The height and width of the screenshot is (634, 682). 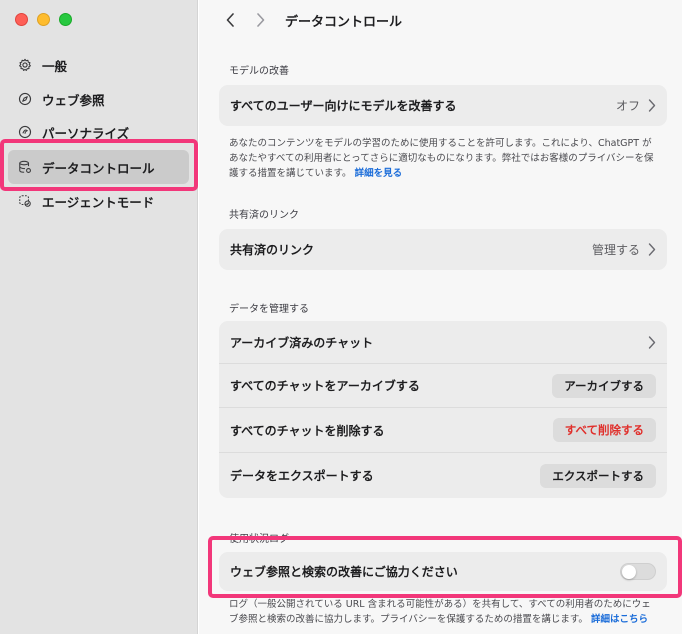 I want to click on back-button, so click(x=230, y=20).